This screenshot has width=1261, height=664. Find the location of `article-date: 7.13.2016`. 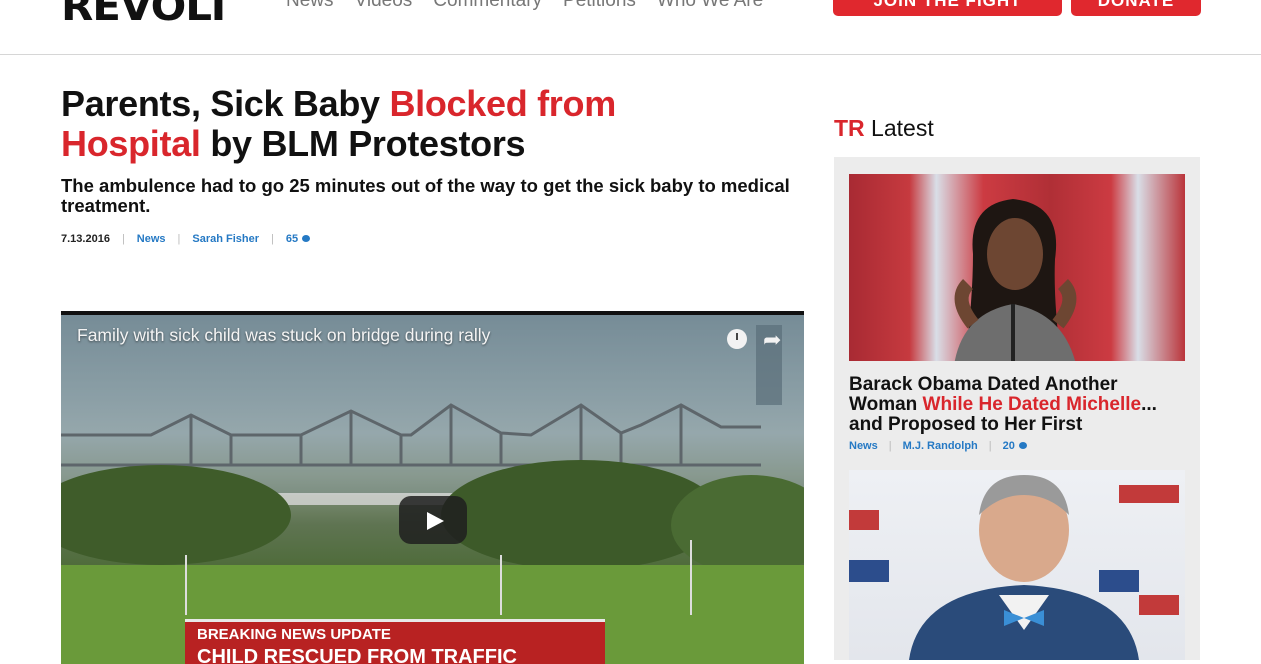

article-date: 7.13.2016 is located at coordinates (85, 239).